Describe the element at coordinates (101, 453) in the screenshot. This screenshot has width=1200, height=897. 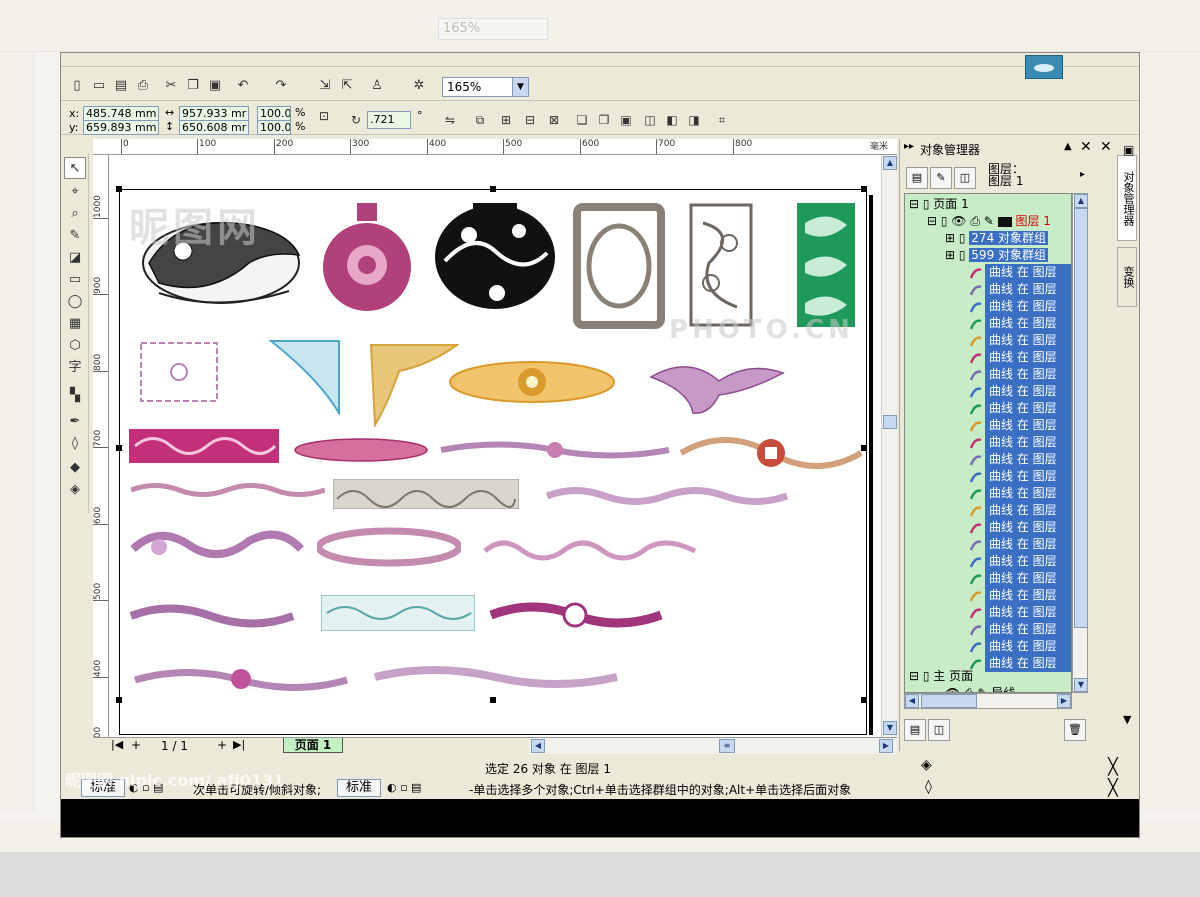
I see `vertical-ruler: 1000 900 800 700 600 500 400 300` at that location.